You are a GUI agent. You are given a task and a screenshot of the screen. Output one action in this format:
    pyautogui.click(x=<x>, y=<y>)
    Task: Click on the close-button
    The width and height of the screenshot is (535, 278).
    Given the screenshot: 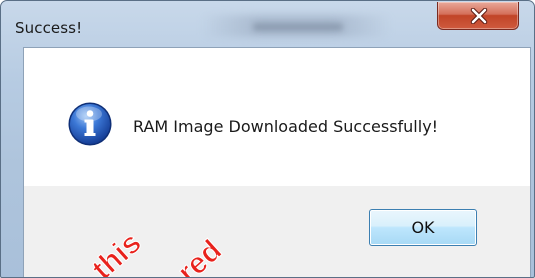 What is the action you would take?
    pyautogui.click(x=478, y=16)
    